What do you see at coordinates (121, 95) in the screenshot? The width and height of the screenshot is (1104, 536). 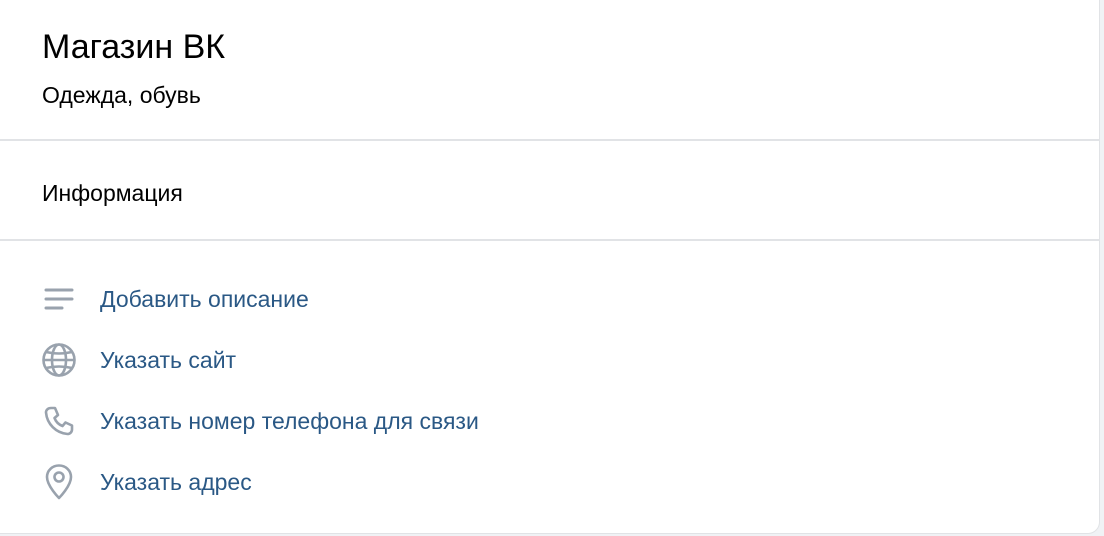 I see `category-subtitle: Одежда, обувь` at bounding box center [121, 95].